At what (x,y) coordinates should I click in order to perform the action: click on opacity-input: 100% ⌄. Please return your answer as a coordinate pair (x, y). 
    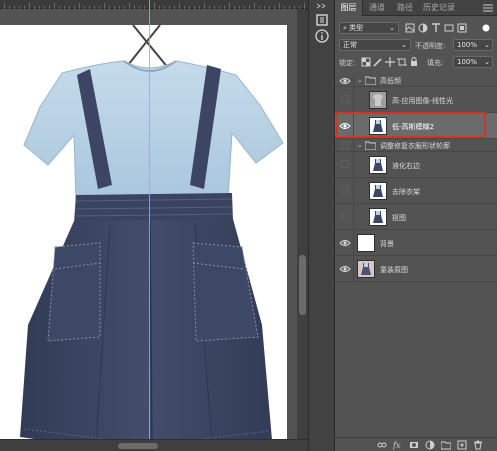
    Looking at the image, I should click on (473, 45).